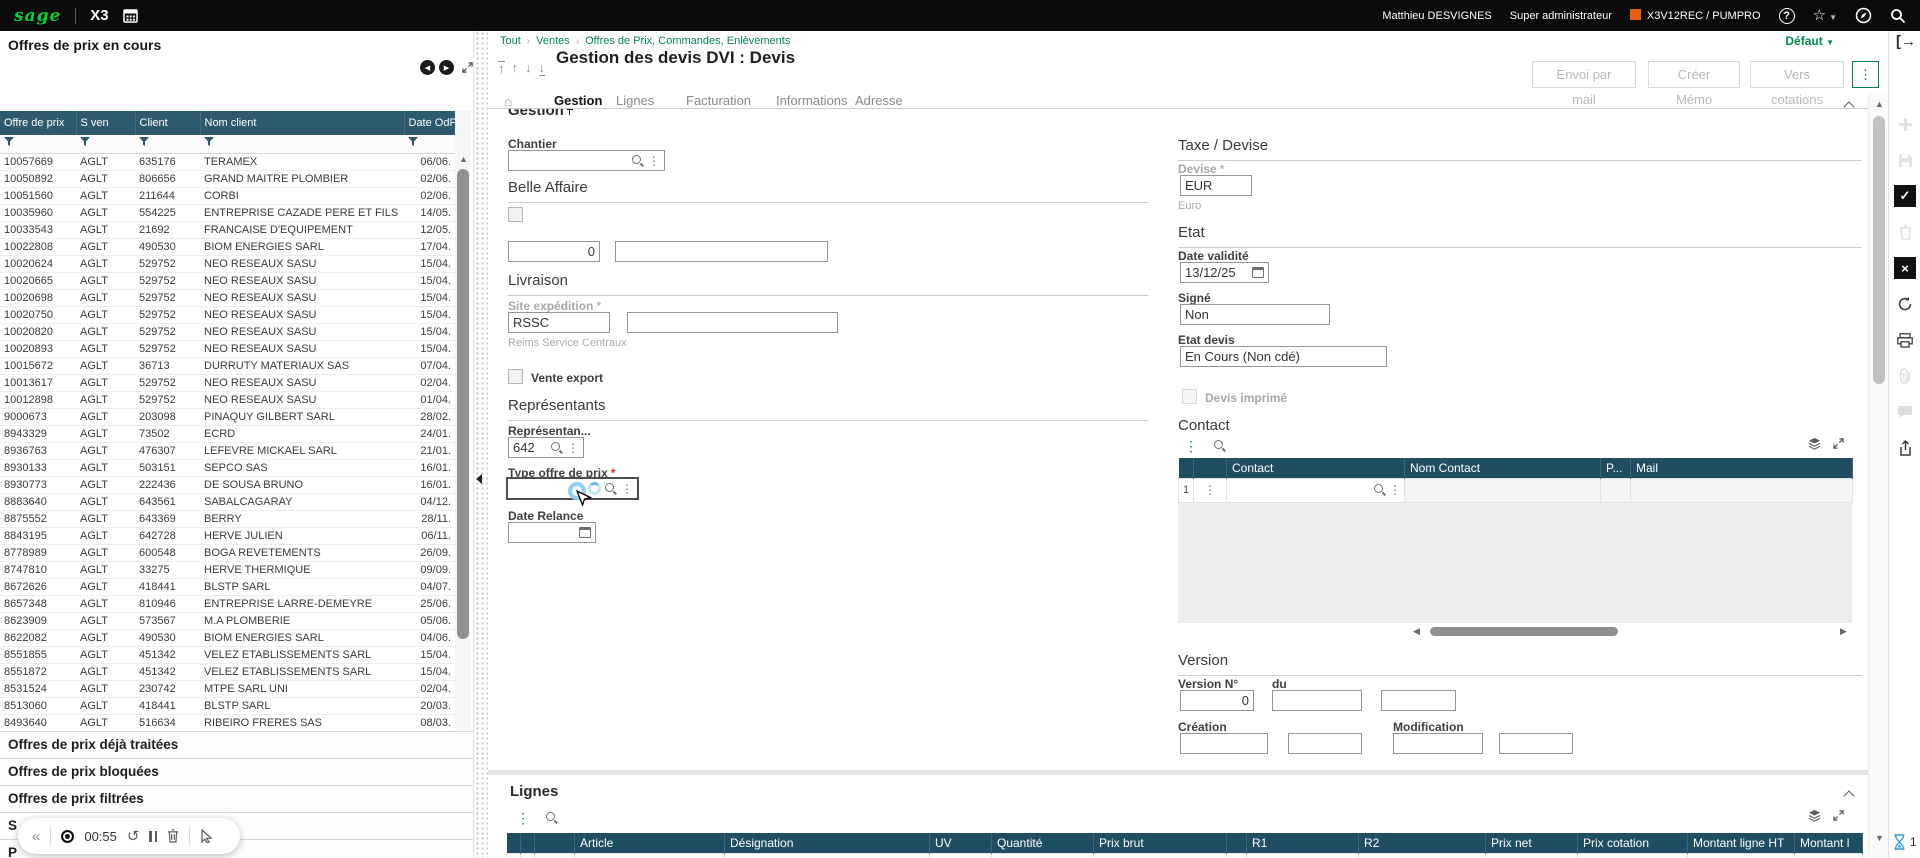  Describe the element at coordinates (167, 638) in the screenshot. I see `table-cell: 490530` at that location.